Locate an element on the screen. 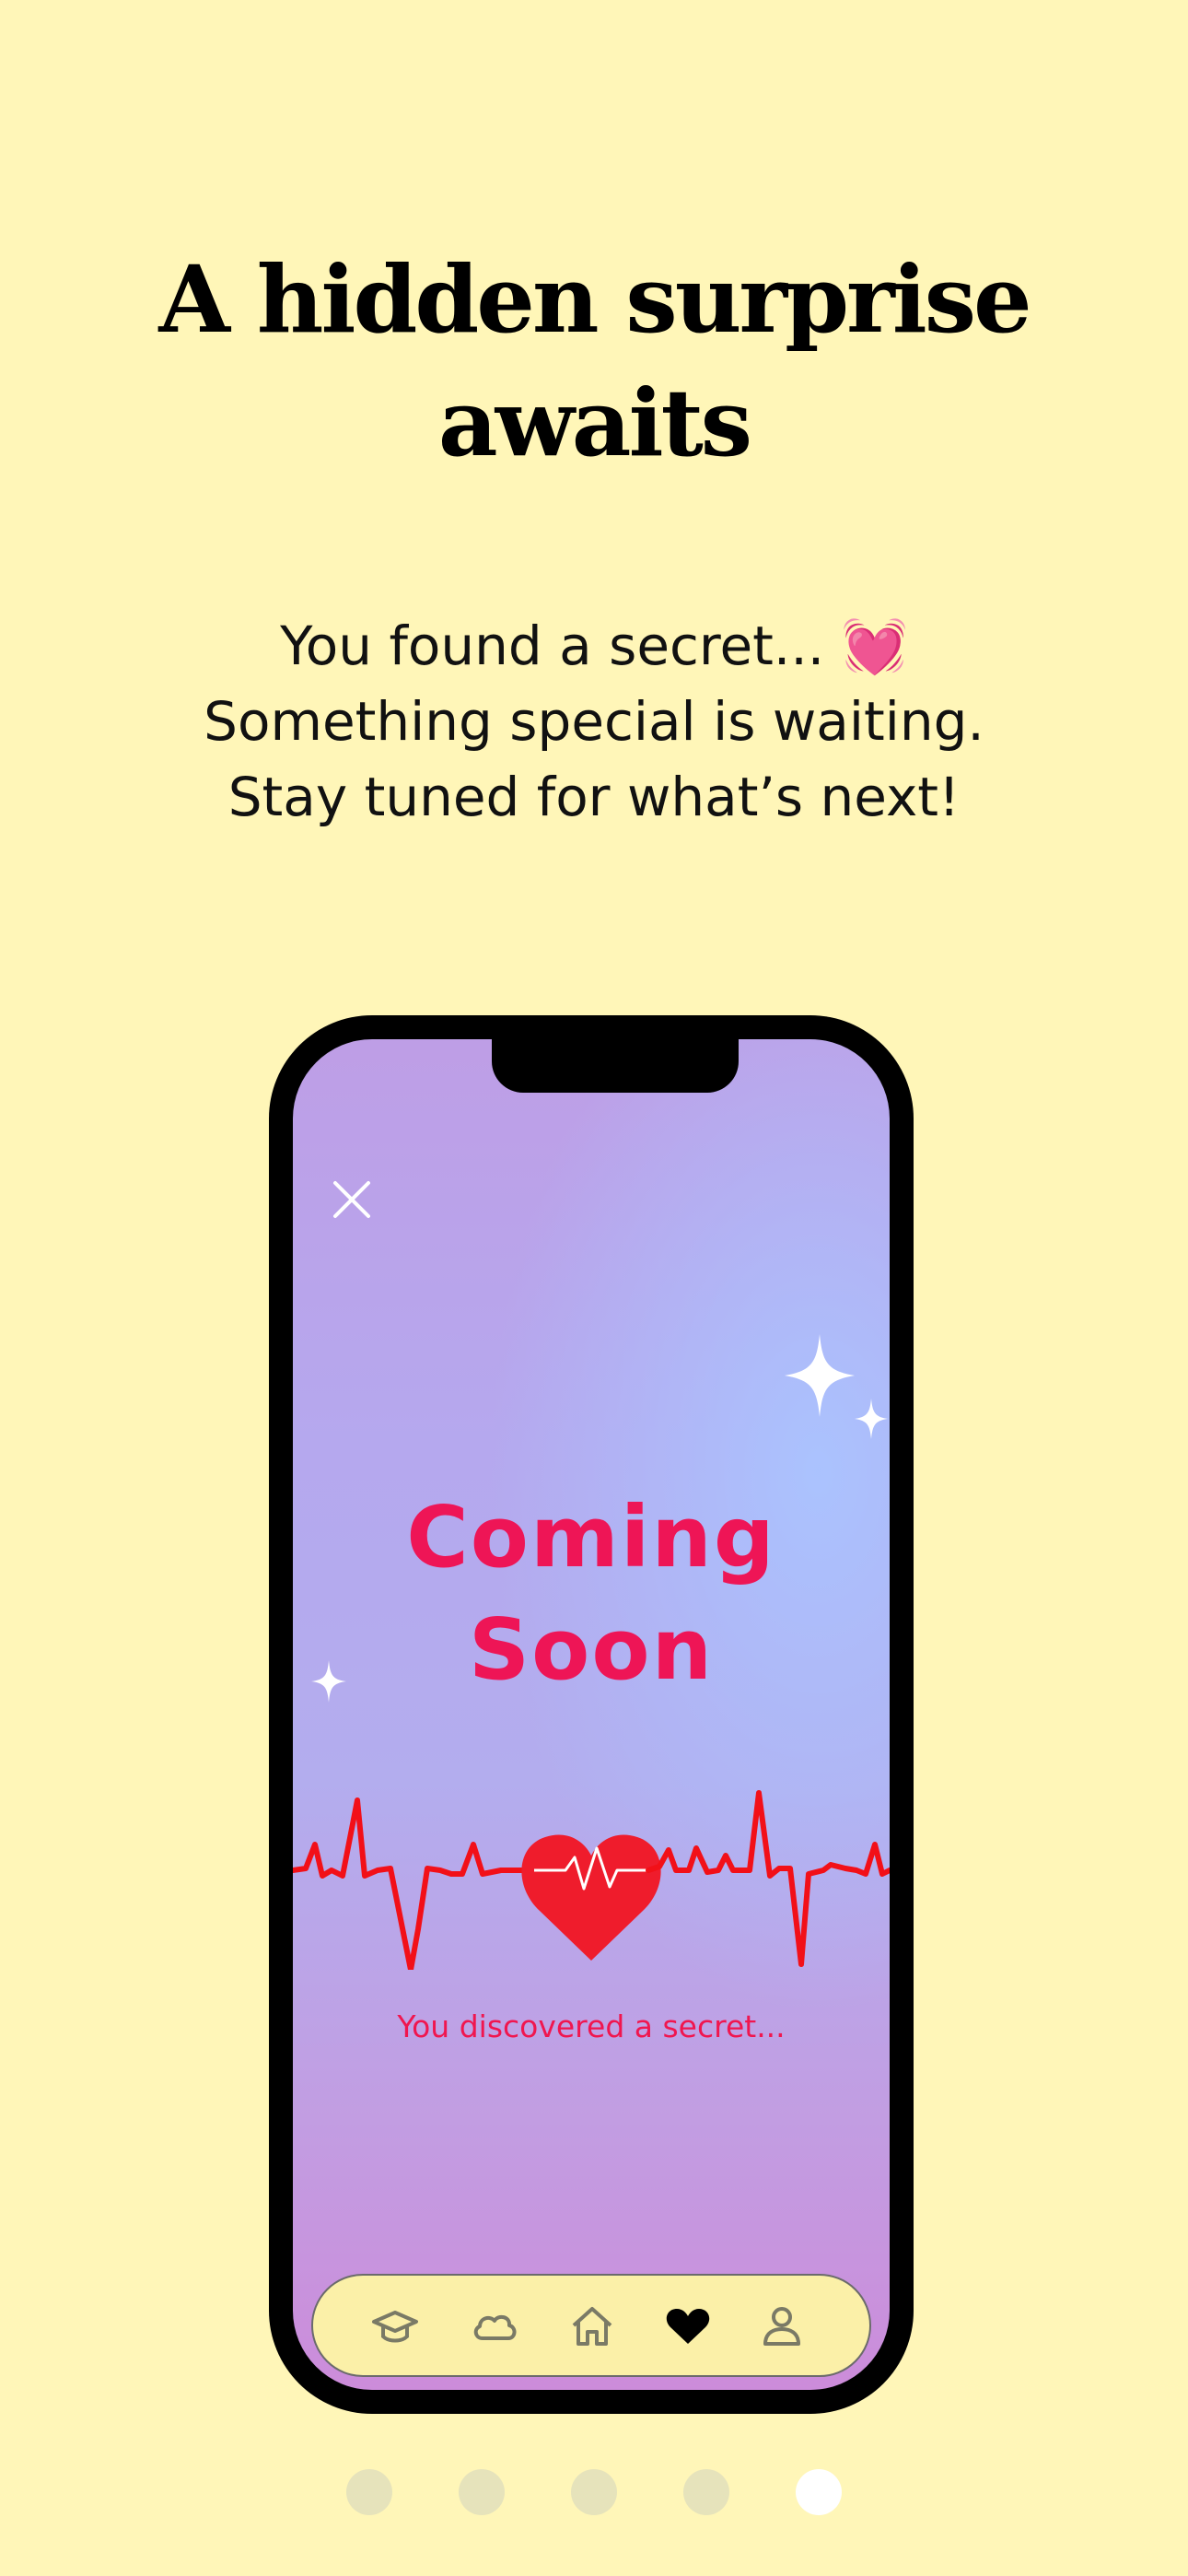  tab-learn is located at coordinates (395, 2326).